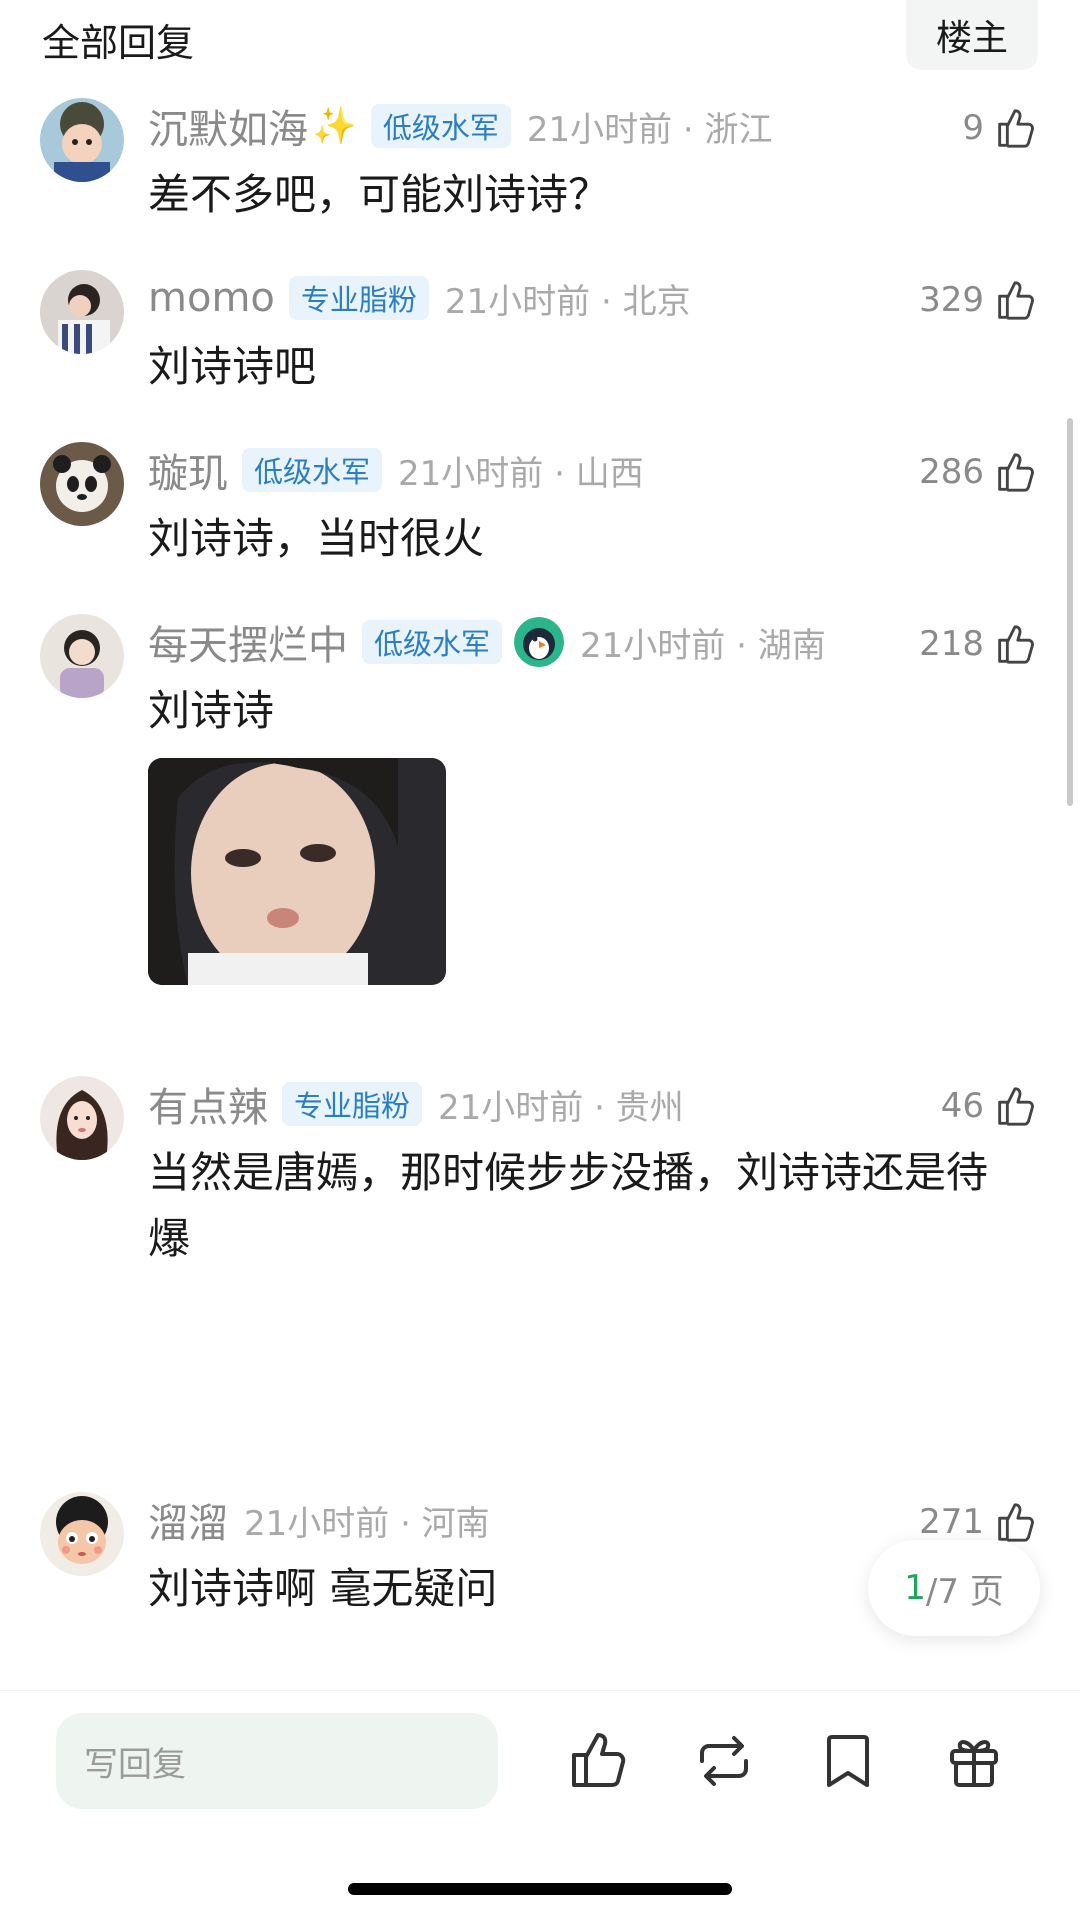  What do you see at coordinates (972, 35) in the screenshot?
I see `op-filter-button: 楼主` at bounding box center [972, 35].